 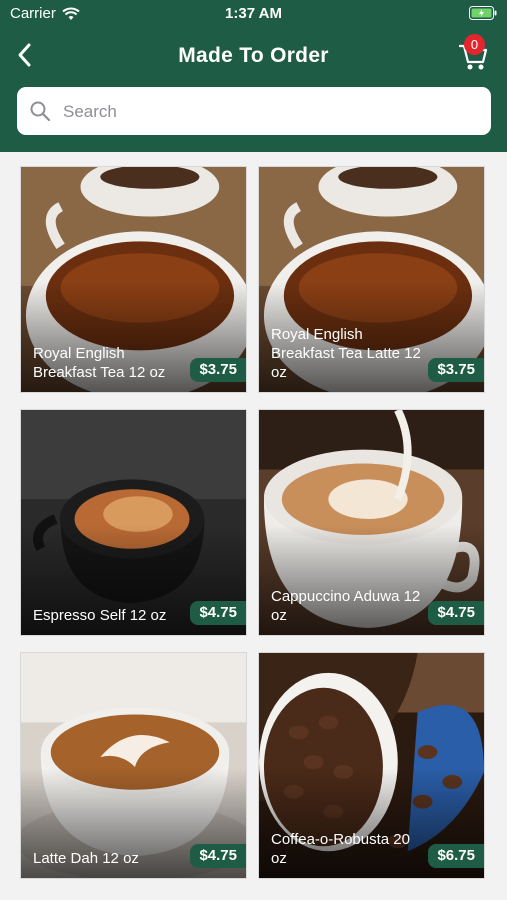 What do you see at coordinates (371, 765) in the screenshot?
I see `product-card-coffea-o-robusta: Coffea-o-Robusta 20 oz $6.75` at bounding box center [371, 765].